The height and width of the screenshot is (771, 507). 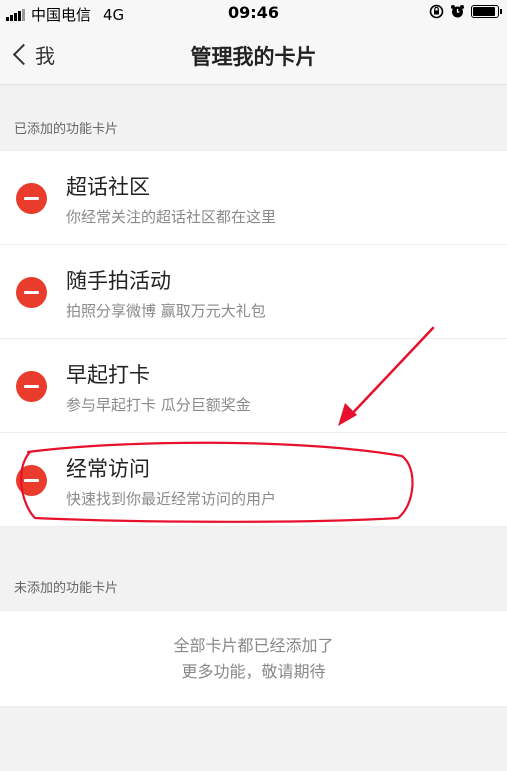 What do you see at coordinates (108, 375) in the screenshot?
I see `card-title: 早起打卡` at bounding box center [108, 375].